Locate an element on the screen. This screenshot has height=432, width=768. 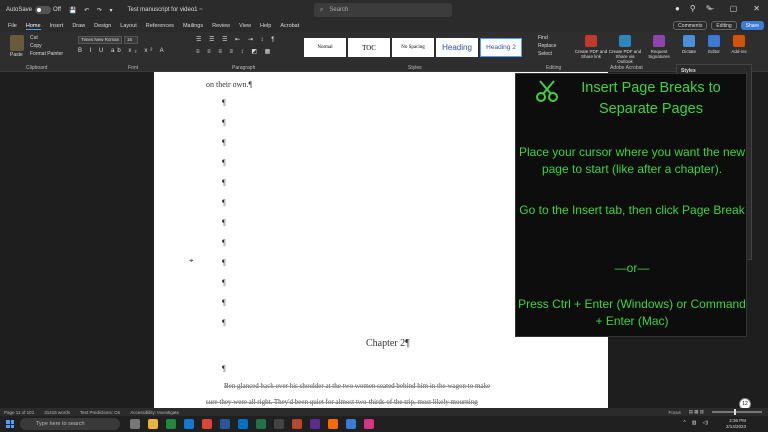
search-placeholder: Search is located at coordinates (339, 10).